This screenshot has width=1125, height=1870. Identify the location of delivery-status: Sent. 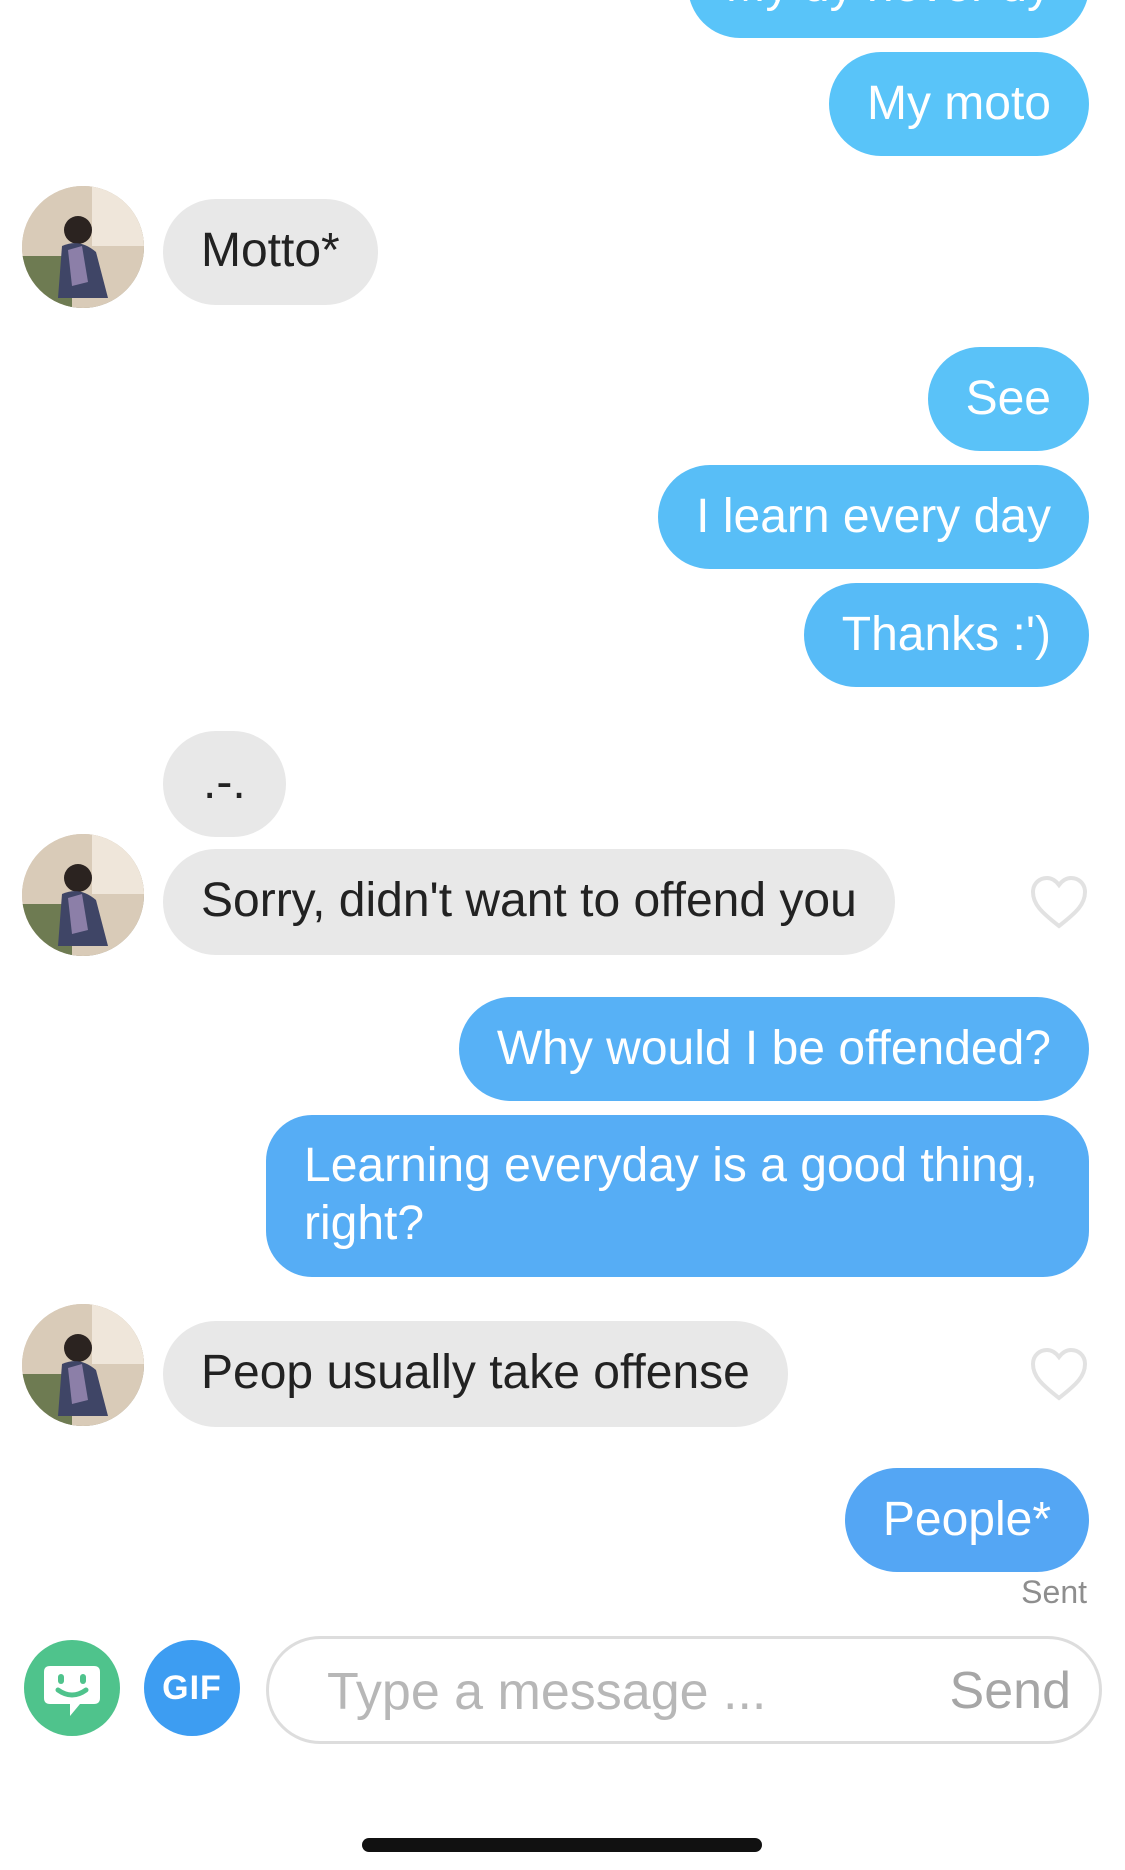
(1054, 1592).